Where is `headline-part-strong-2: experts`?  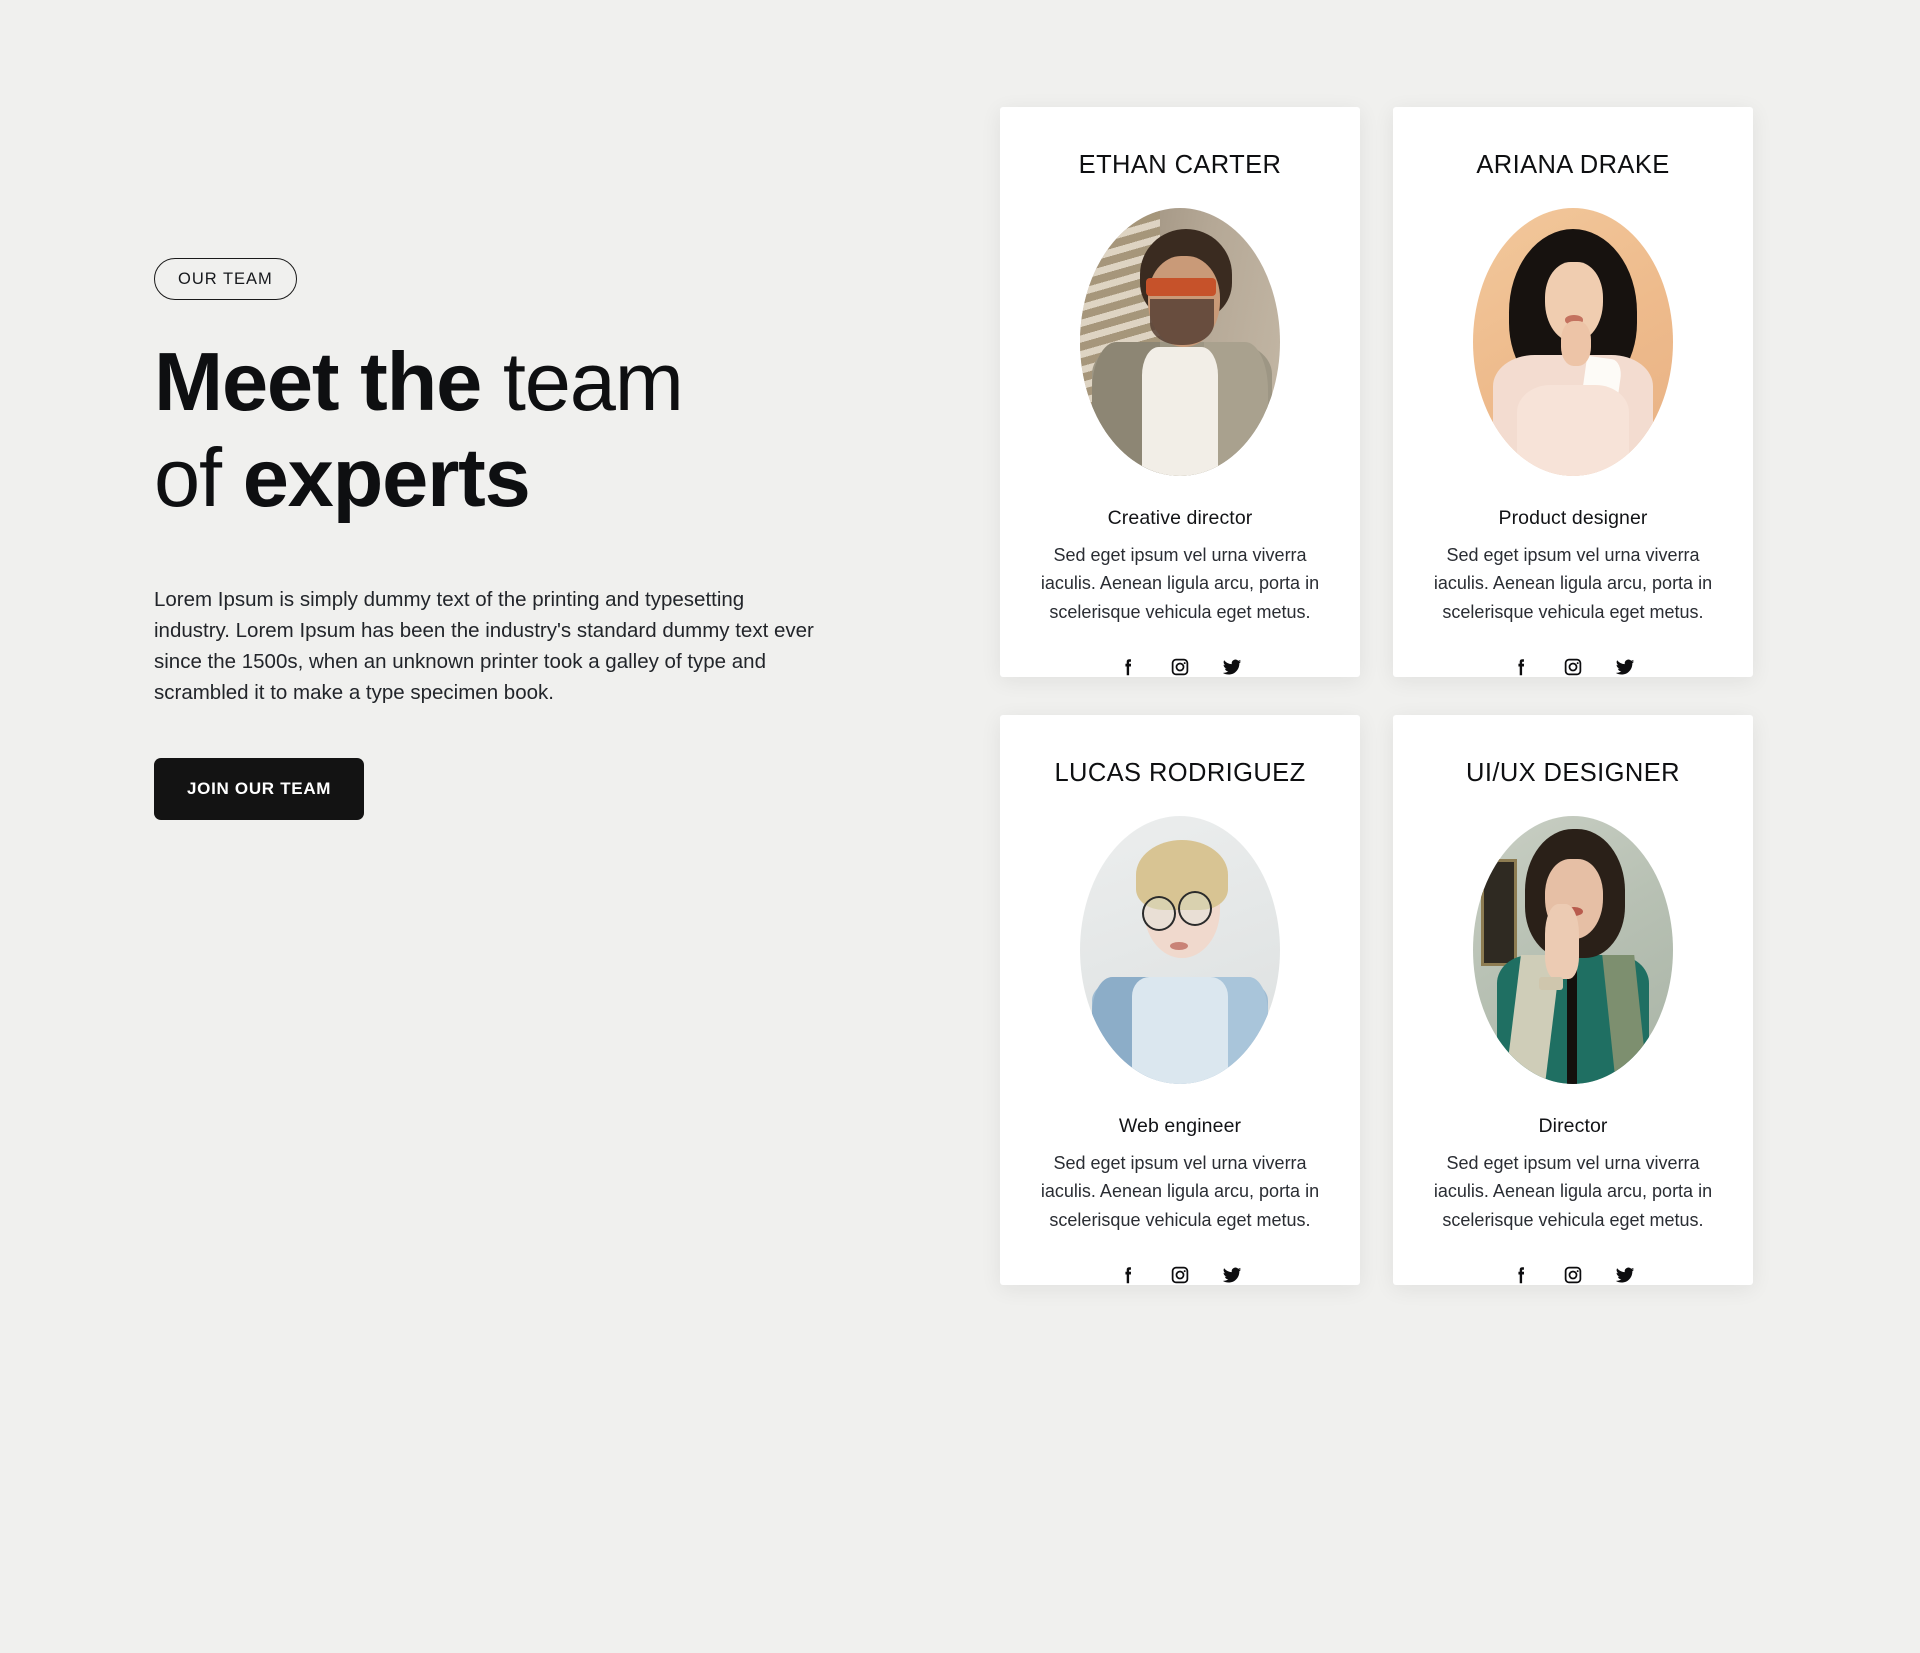
headline-part-strong-2: experts is located at coordinates (386, 478).